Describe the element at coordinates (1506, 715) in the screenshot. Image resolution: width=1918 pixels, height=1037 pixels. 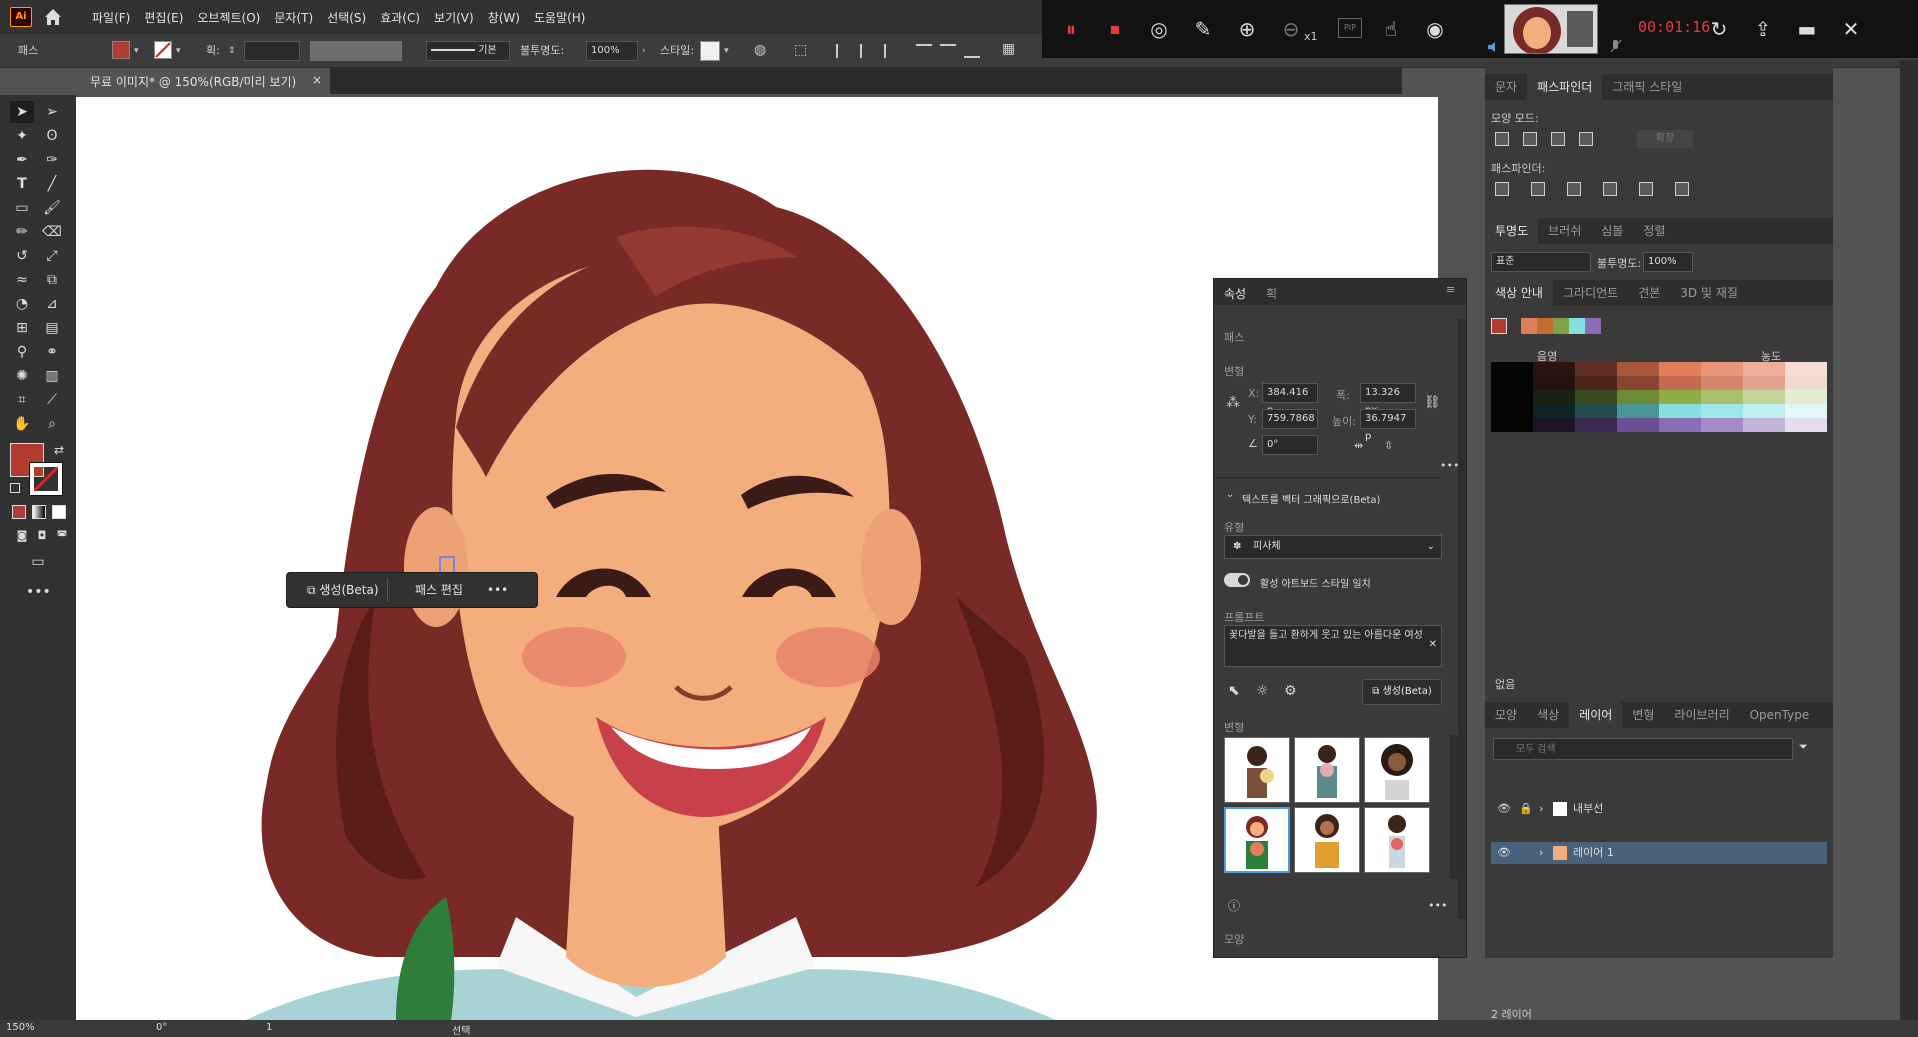
I see `tab-appearance: 모양` at that location.